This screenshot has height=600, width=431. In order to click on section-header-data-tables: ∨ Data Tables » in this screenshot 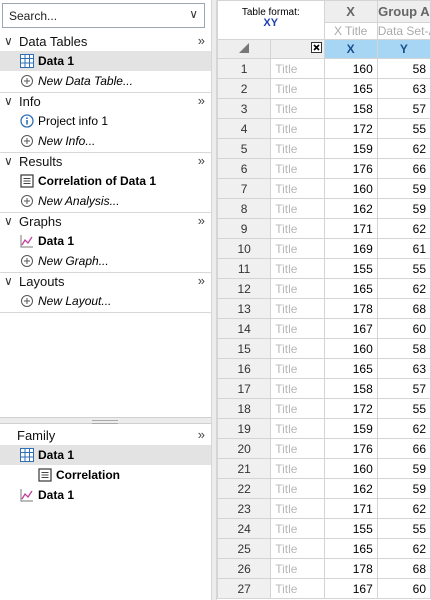, I will do `click(105, 41)`.